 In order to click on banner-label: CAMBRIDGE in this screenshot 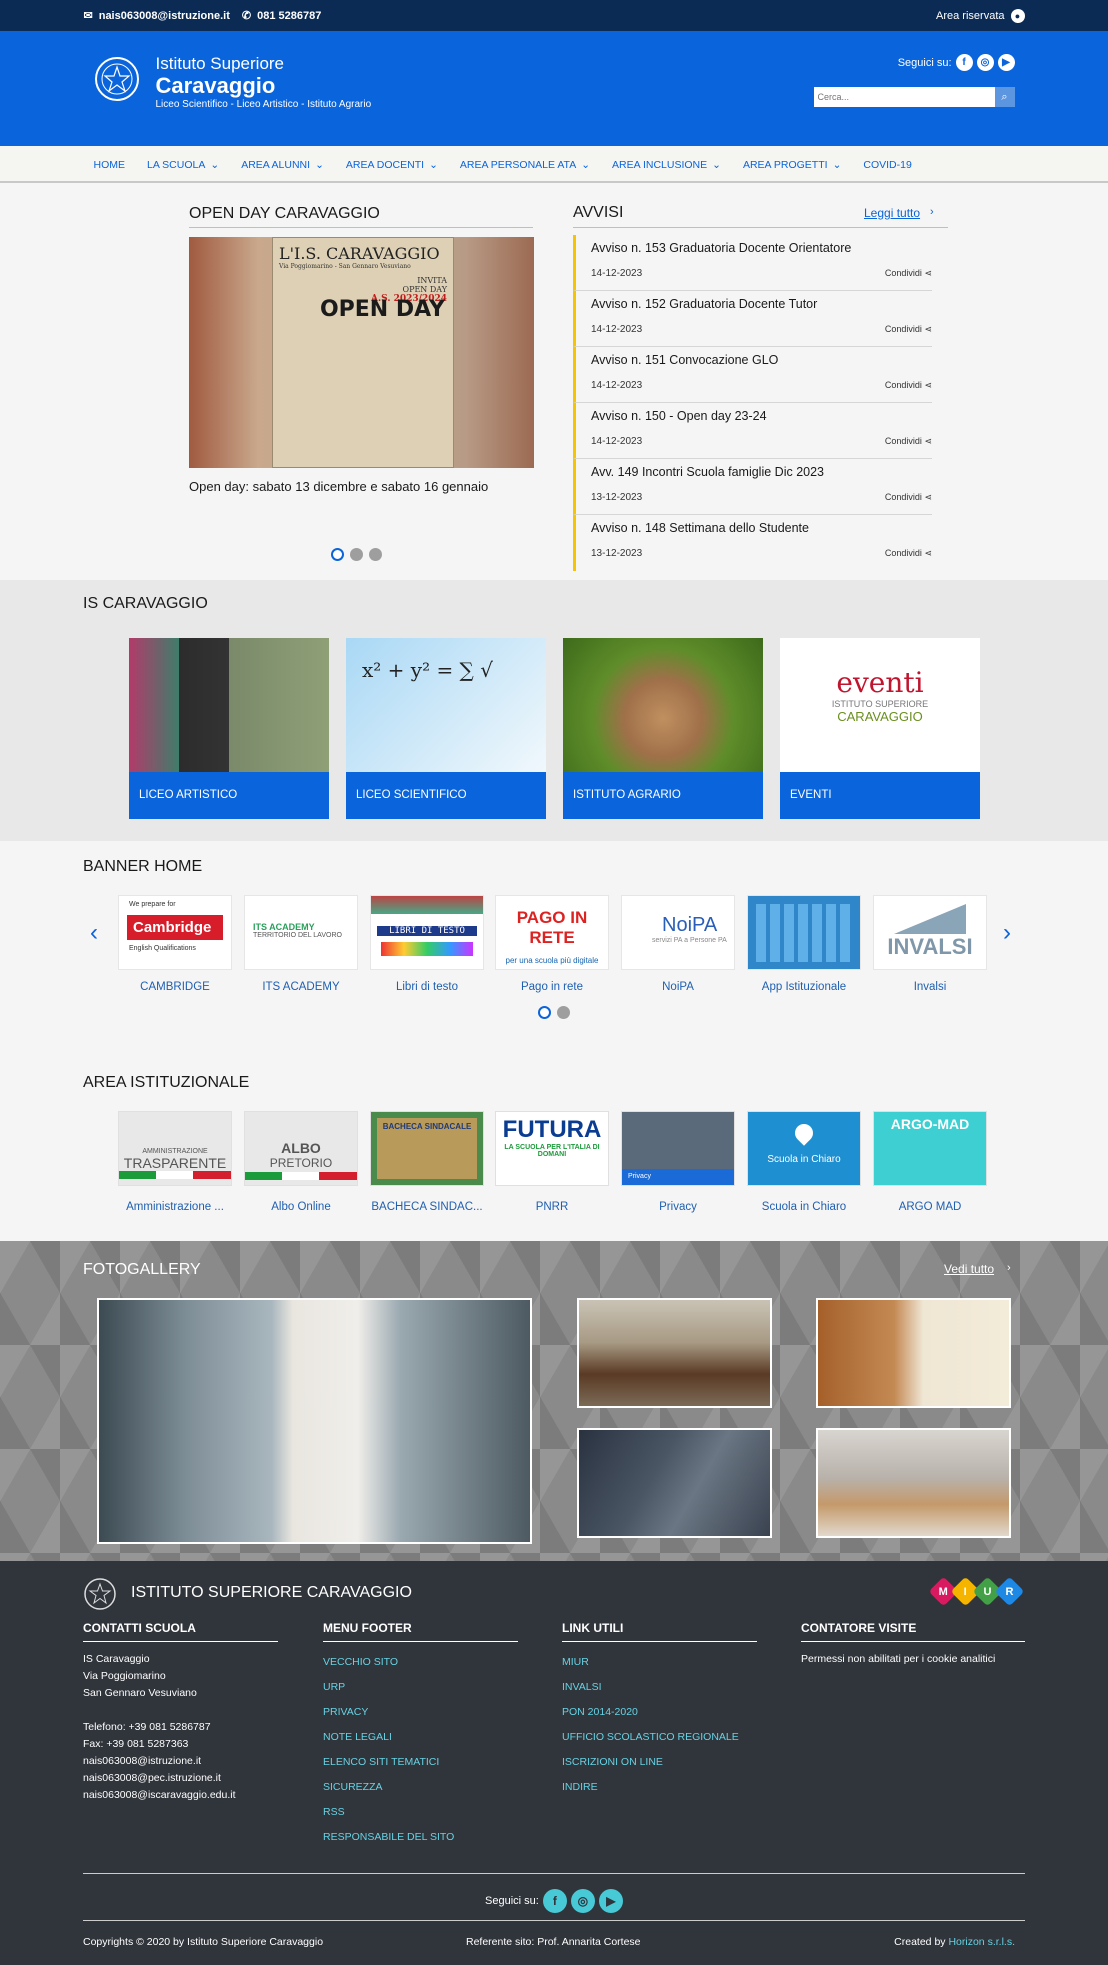, I will do `click(175, 987)`.